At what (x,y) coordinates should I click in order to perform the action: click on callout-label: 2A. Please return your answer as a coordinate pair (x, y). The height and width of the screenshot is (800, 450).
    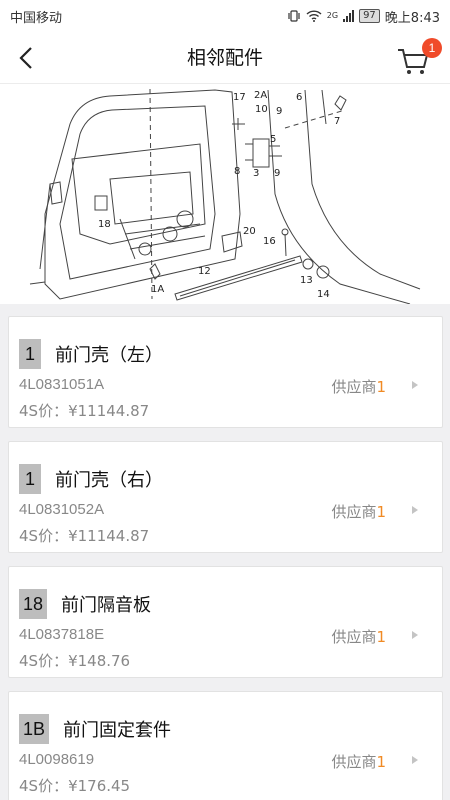
    Looking at the image, I should click on (260, 95).